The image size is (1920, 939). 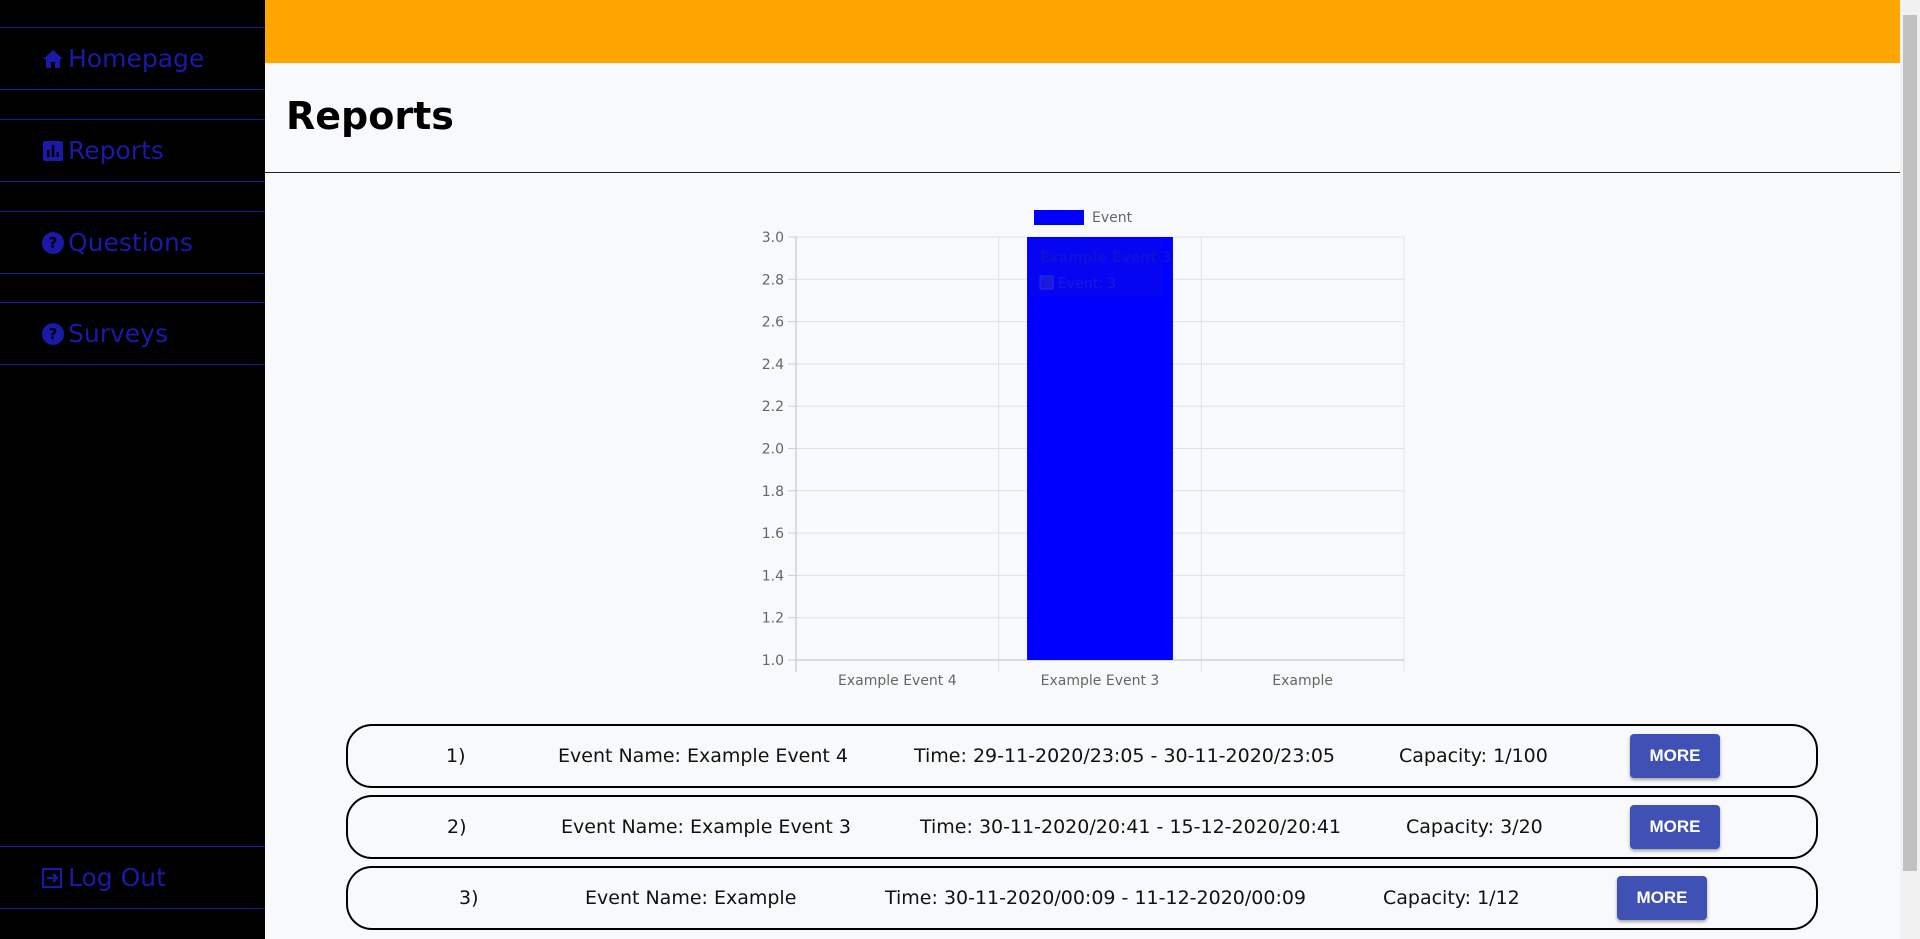 What do you see at coordinates (1473, 756) in the screenshot?
I see `event-capacity: Capacity: 1/100` at bounding box center [1473, 756].